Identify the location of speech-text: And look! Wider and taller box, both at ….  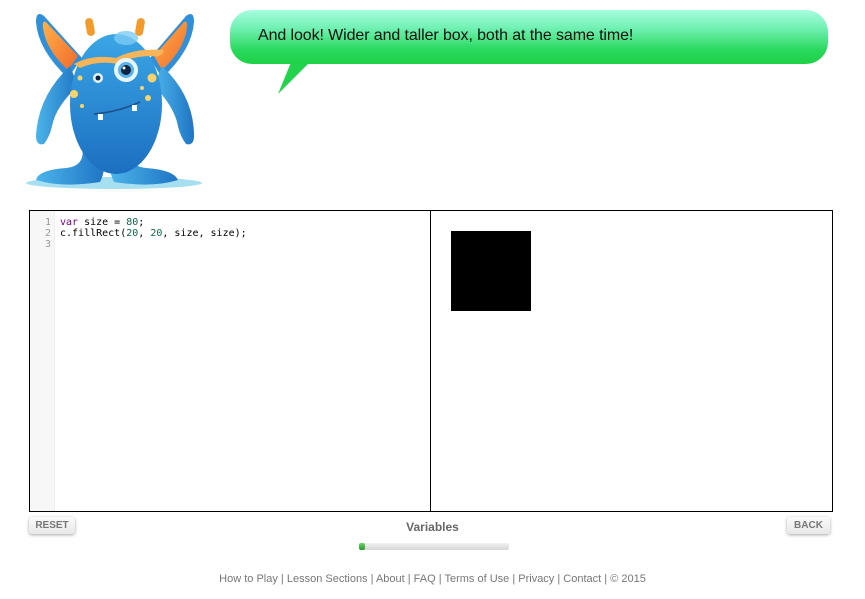
(446, 35).